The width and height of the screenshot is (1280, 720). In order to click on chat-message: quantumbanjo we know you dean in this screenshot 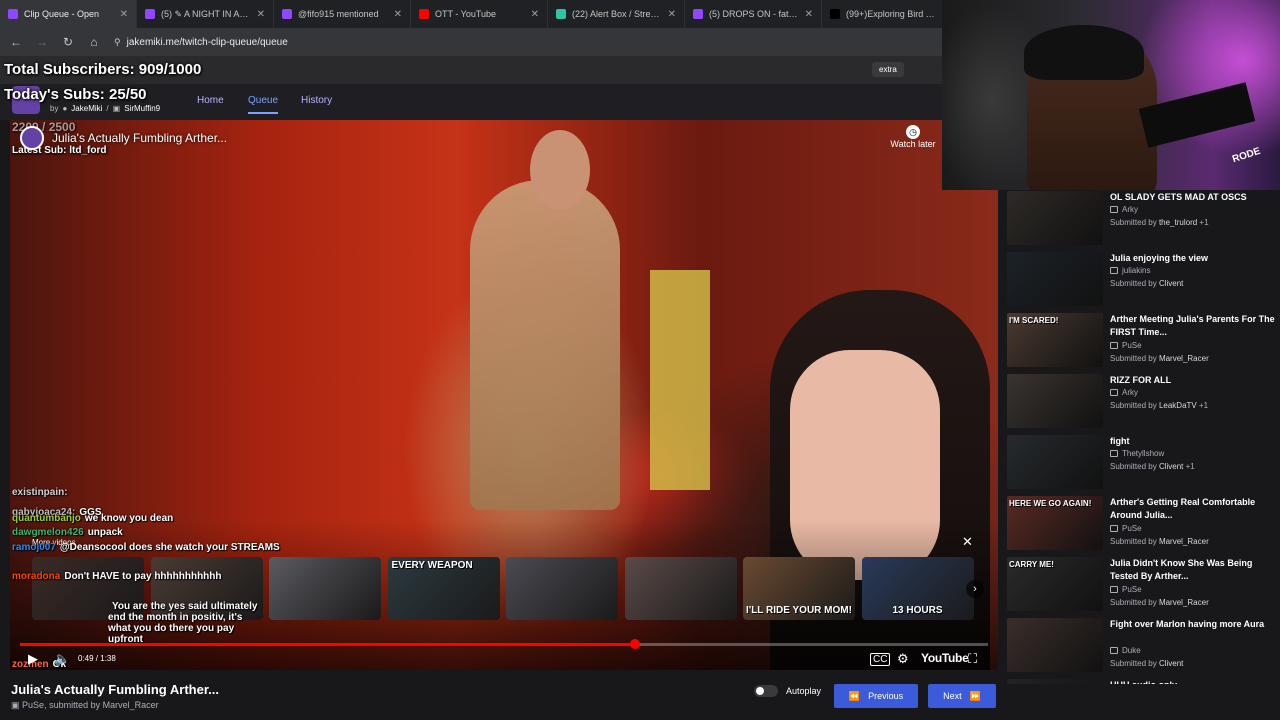, I will do `click(92, 518)`.